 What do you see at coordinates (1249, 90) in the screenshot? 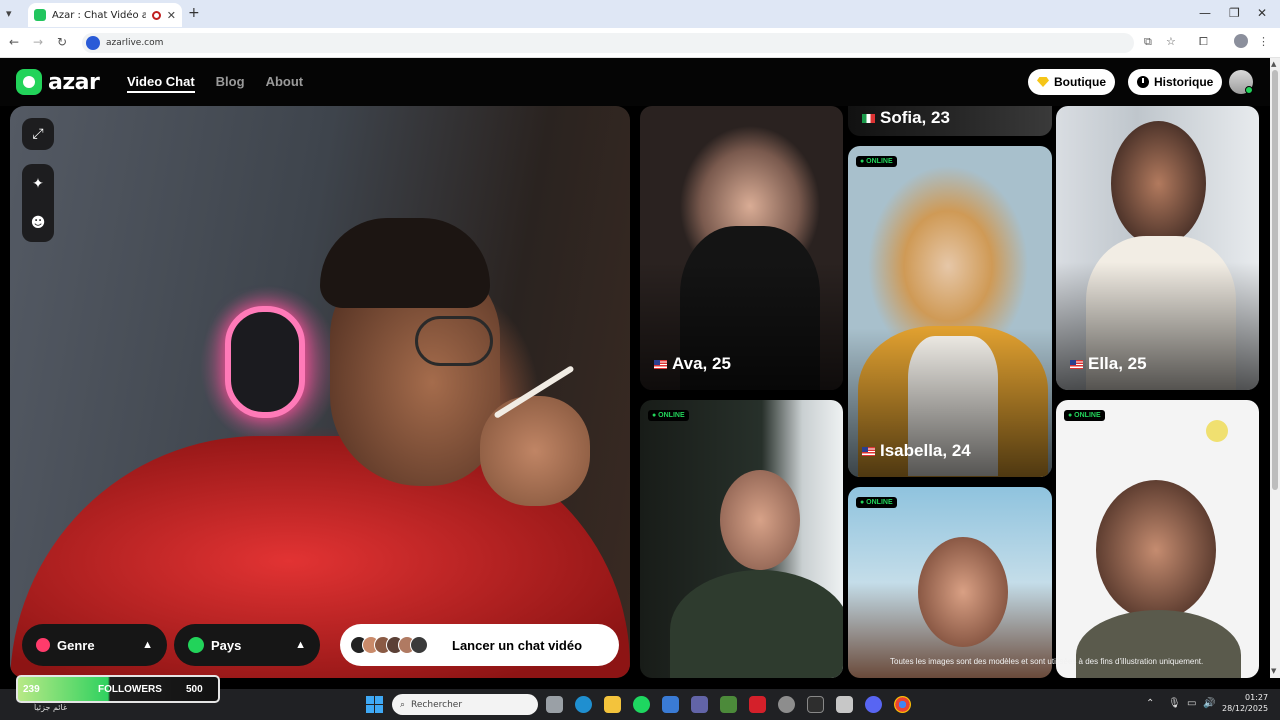
I see `online-status-dot` at bounding box center [1249, 90].